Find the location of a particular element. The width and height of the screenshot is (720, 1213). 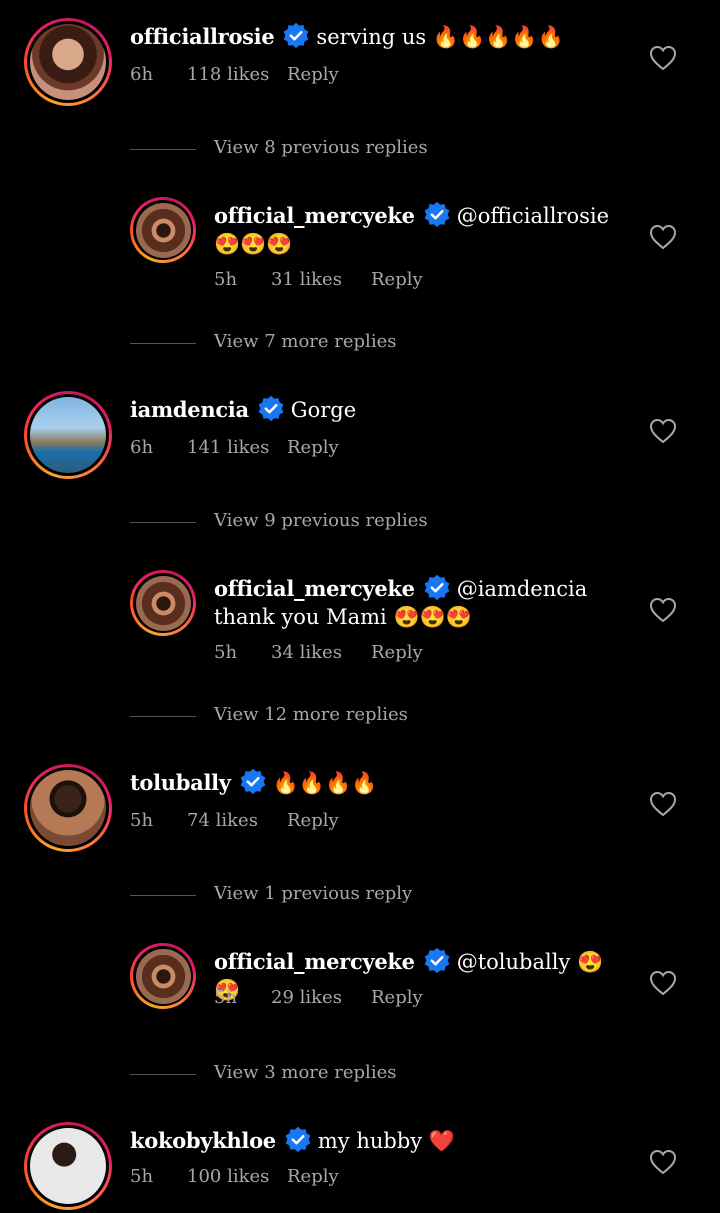

comment-body: Gorge is located at coordinates (323, 410).